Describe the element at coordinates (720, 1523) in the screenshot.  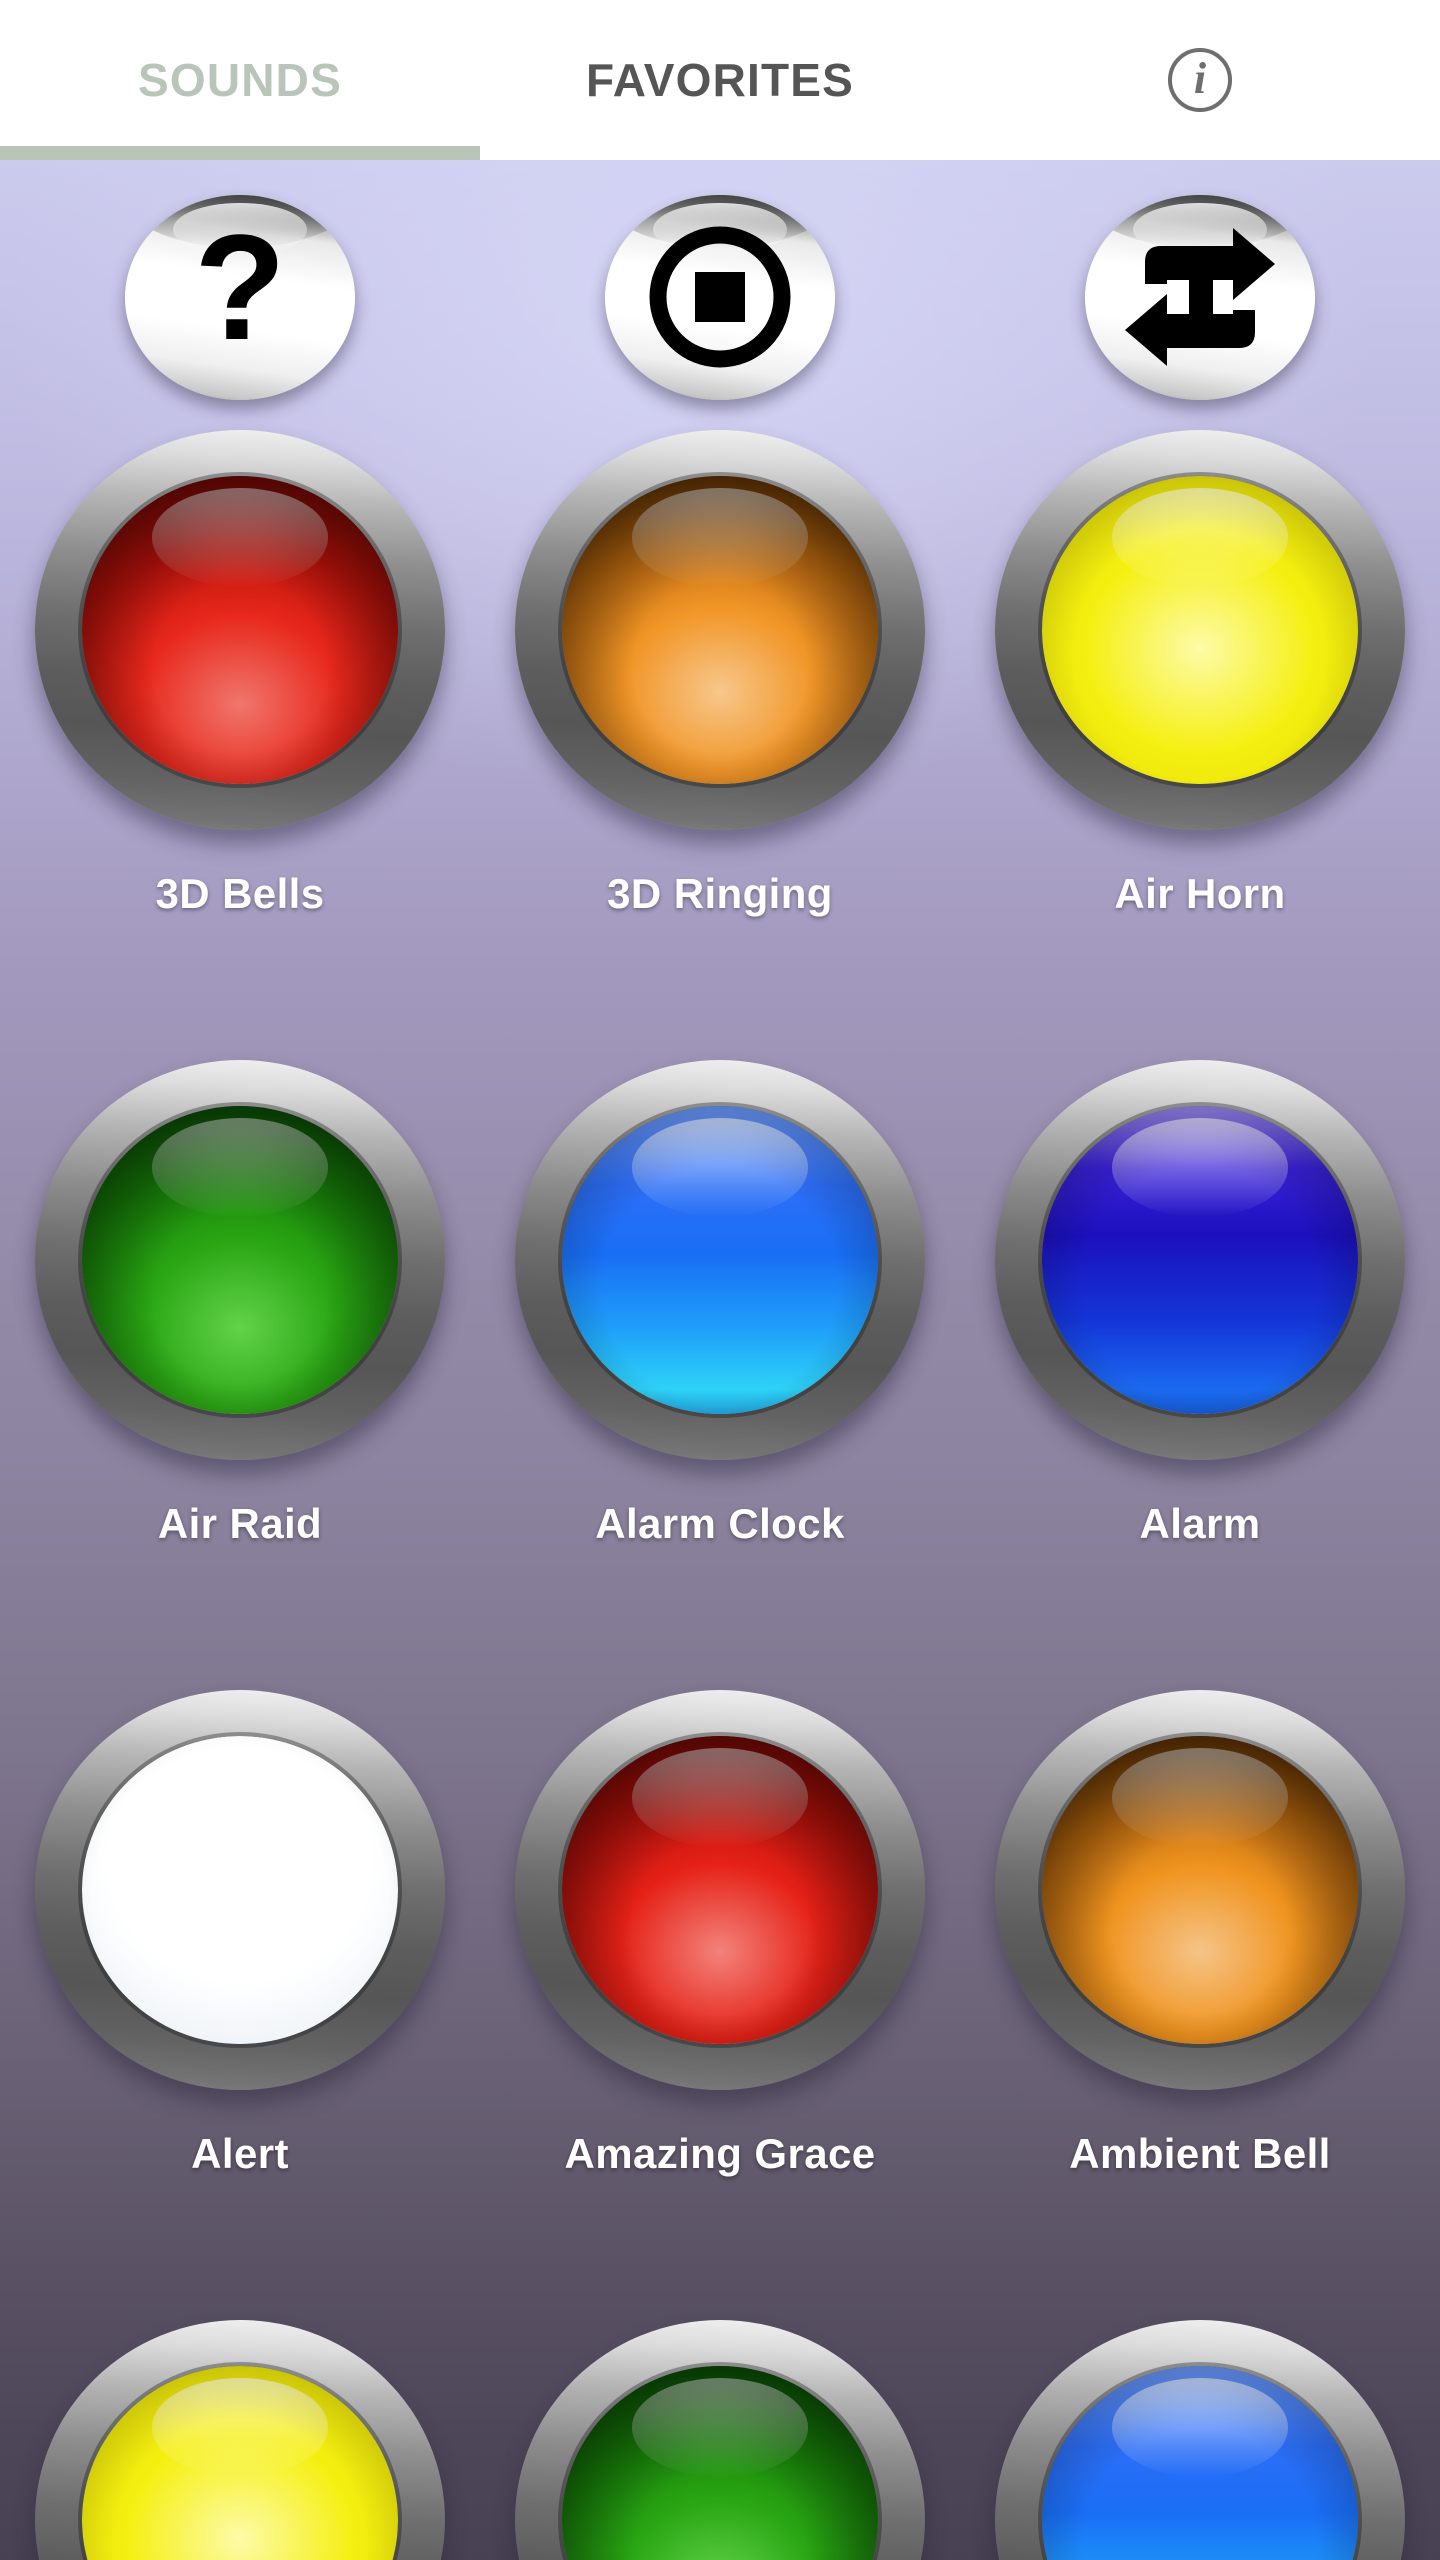
I see `sound-label: Alarm Clock` at that location.